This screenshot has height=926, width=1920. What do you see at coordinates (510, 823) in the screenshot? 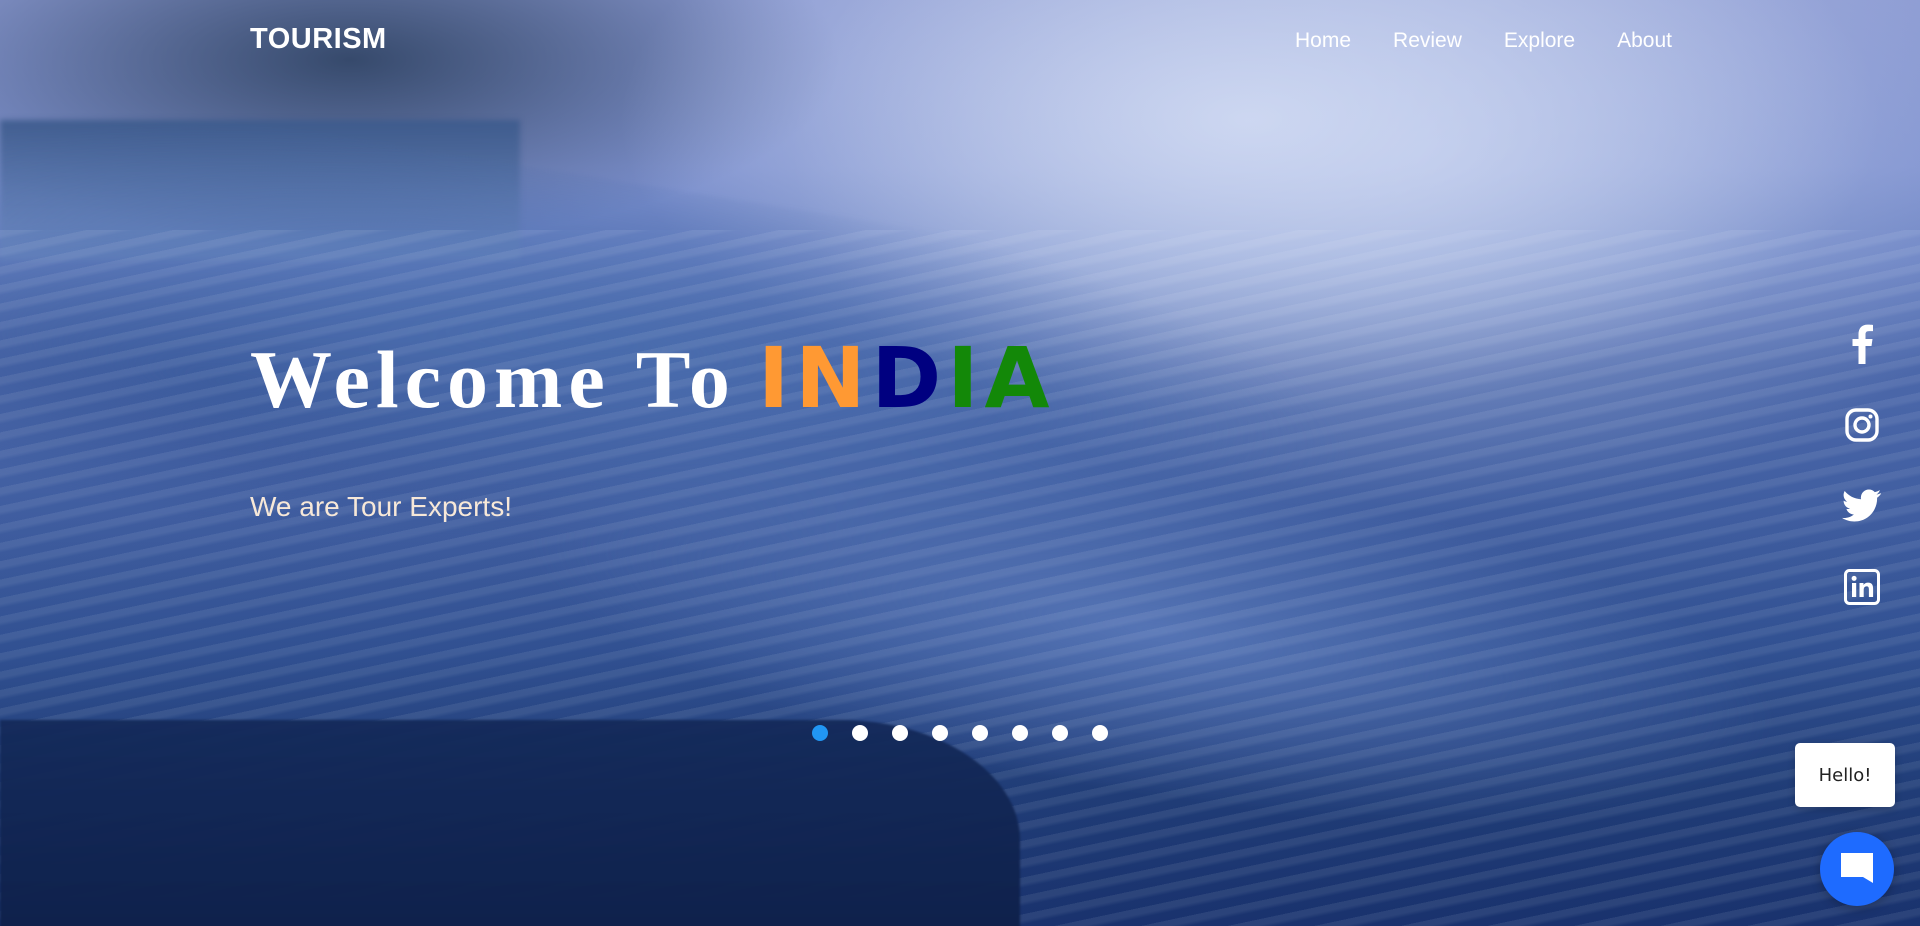
I see `background-rock` at bounding box center [510, 823].